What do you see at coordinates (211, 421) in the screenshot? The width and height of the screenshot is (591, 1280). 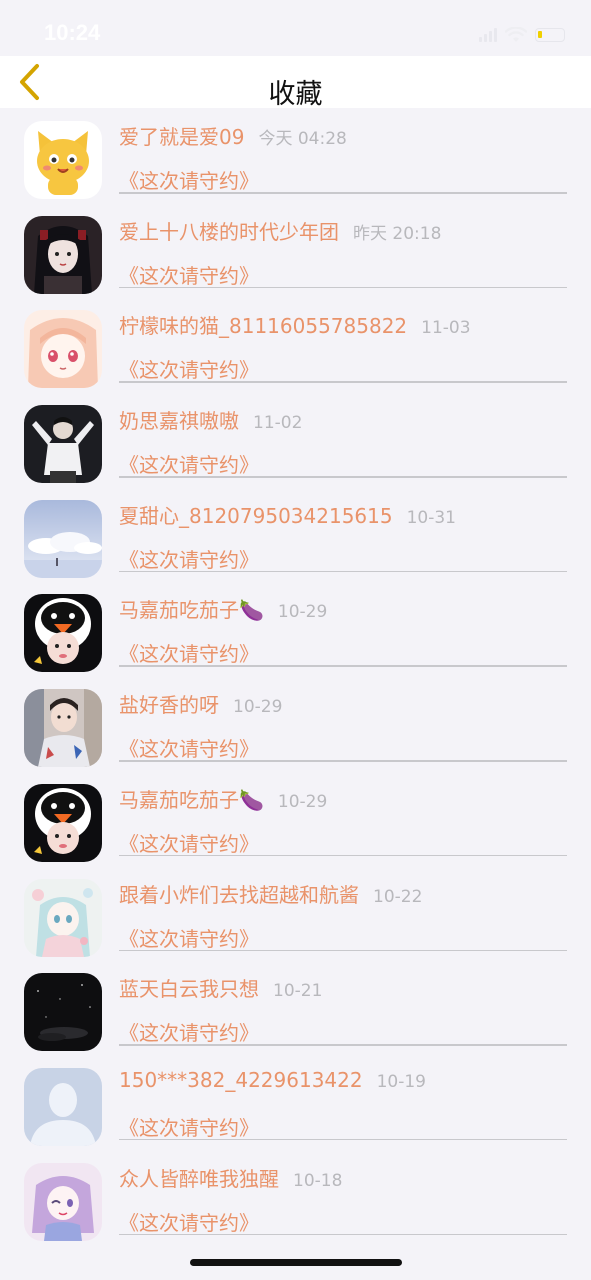 I see `item-name: 奶思嘉祺嗷嗷 11-02` at bounding box center [211, 421].